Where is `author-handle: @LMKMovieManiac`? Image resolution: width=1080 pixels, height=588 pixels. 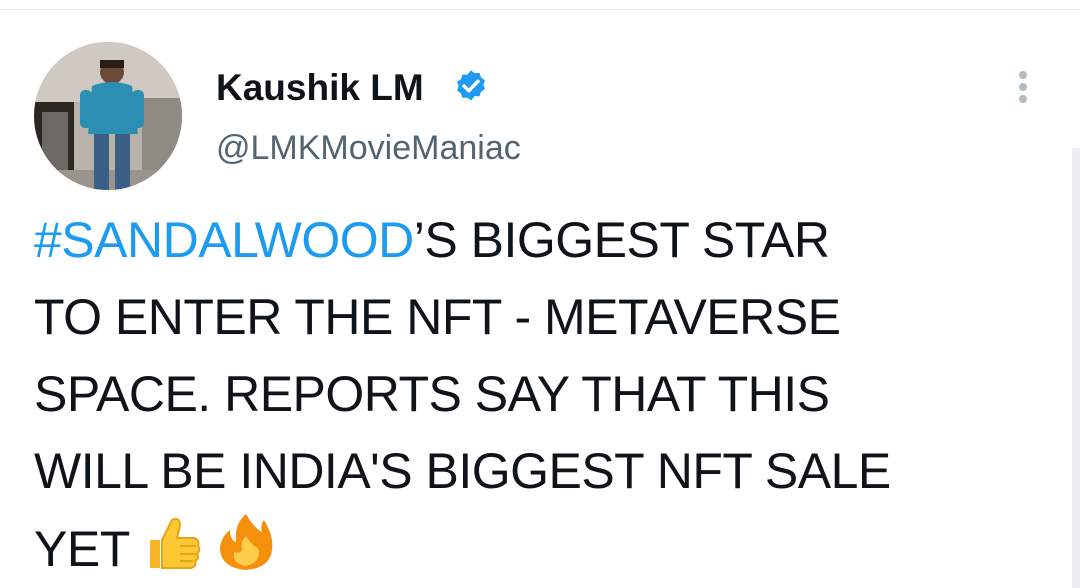
author-handle: @LMKMovieManiac is located at coordinates (368, 148).